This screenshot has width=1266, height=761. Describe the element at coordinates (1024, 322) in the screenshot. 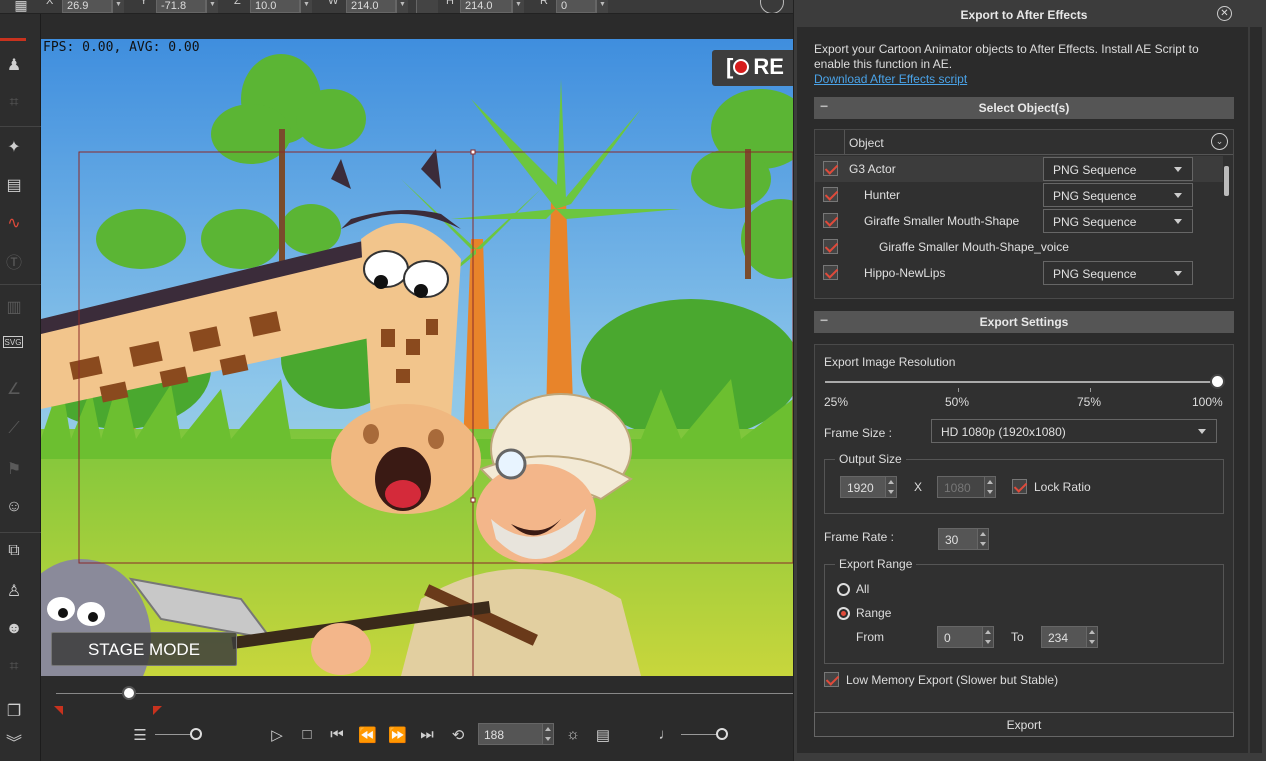

I see `export-settings-header: − Export Settings` at that location.